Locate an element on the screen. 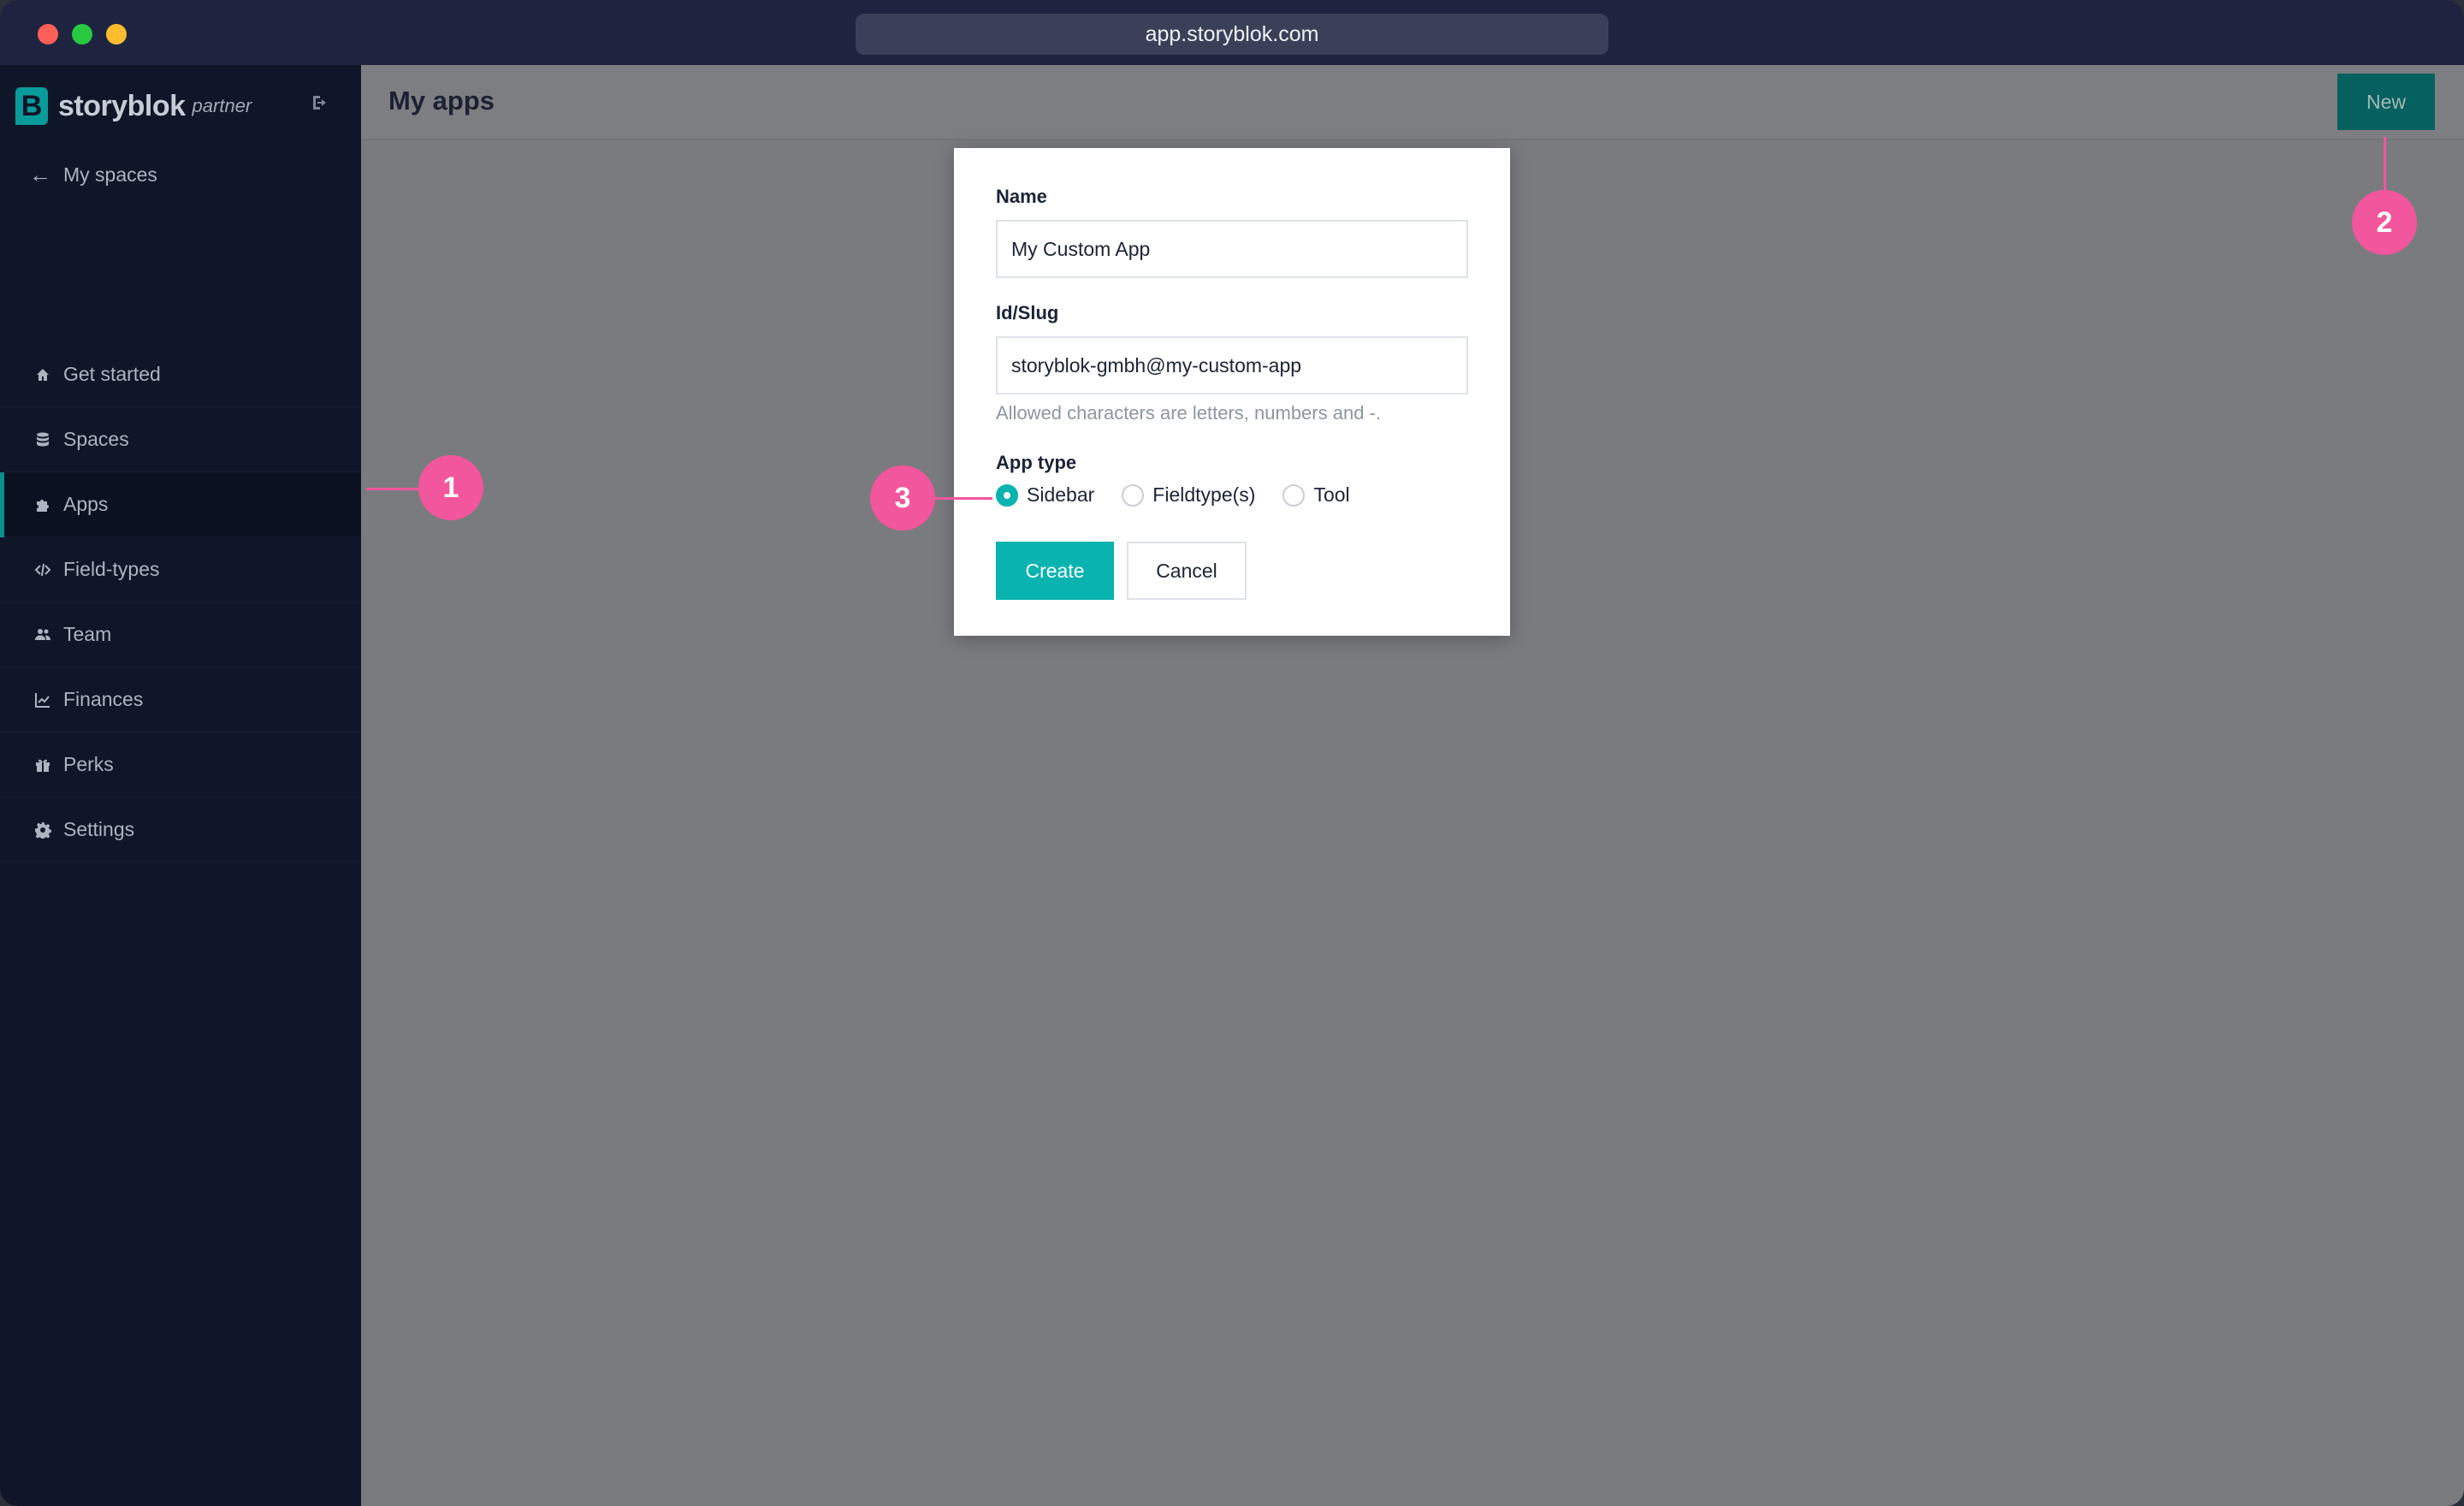 This screenshot has height=1506, width=2464. logout-icon is located at coordinates (322, 105).